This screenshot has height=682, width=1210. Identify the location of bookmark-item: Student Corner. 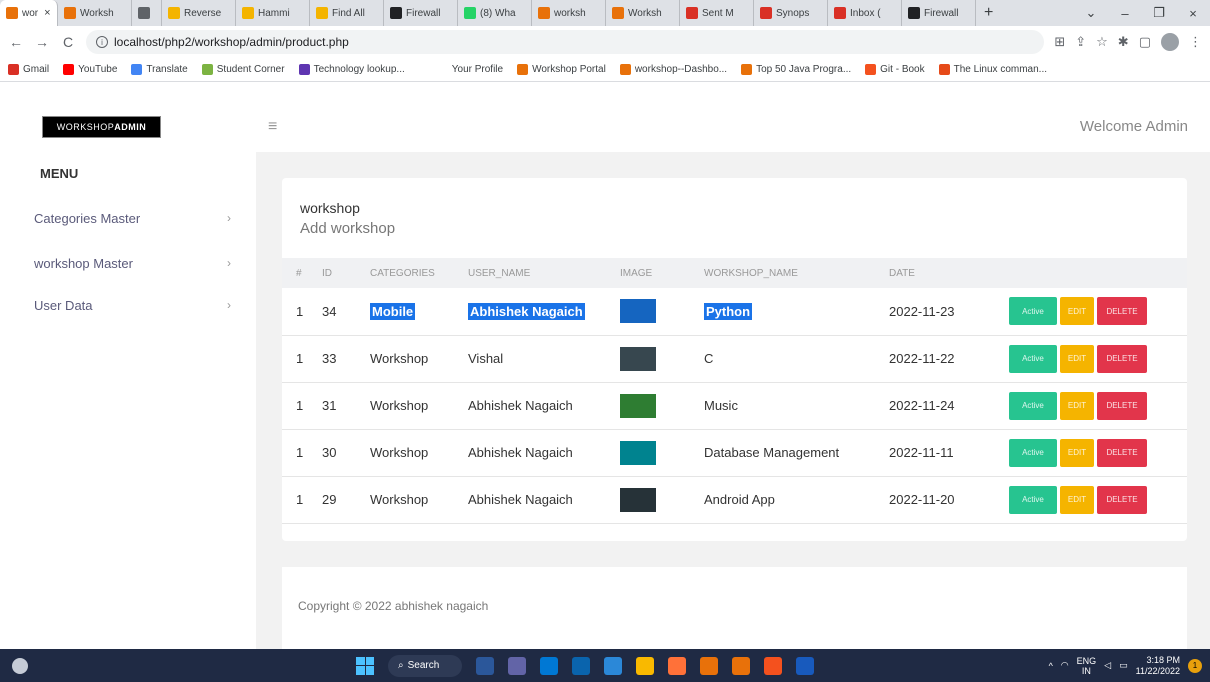
(243, 69).